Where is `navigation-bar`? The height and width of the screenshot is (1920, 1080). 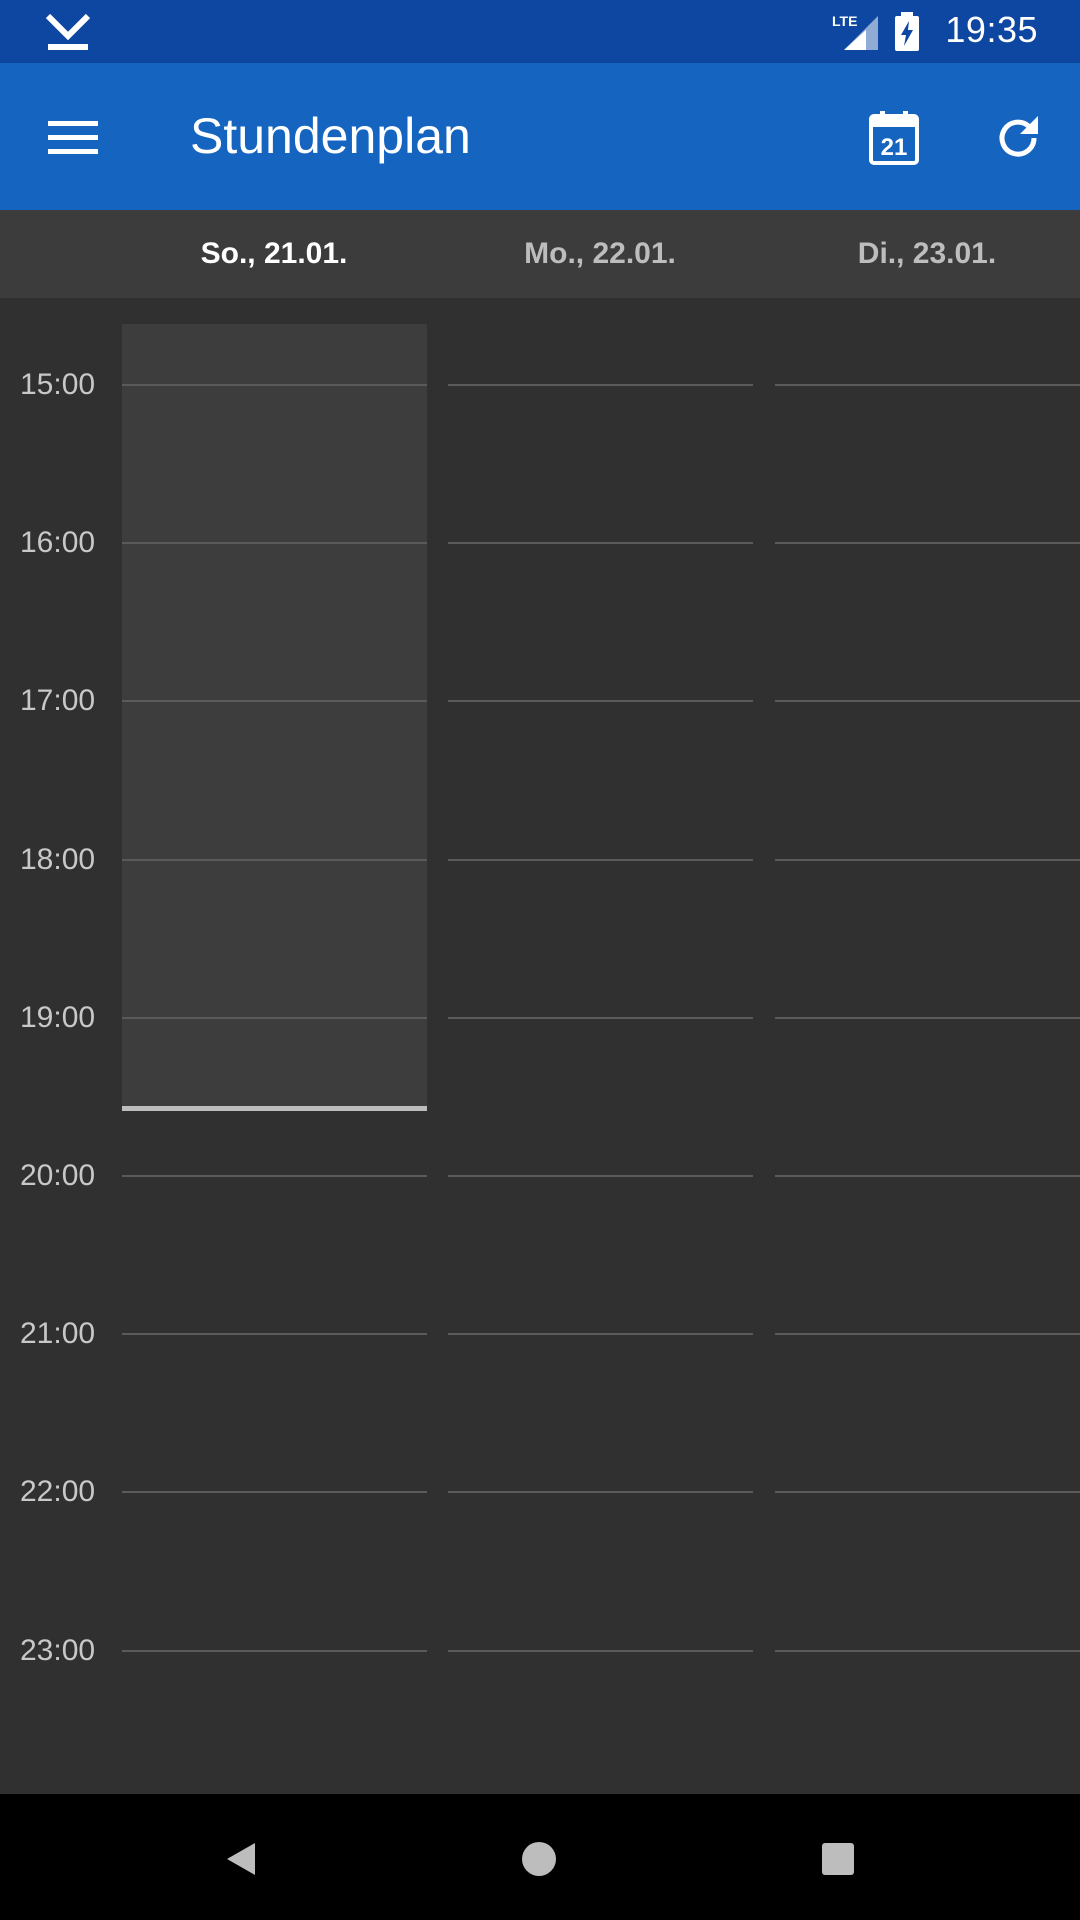
navigation-bar is located at coordinates (540, 1857).